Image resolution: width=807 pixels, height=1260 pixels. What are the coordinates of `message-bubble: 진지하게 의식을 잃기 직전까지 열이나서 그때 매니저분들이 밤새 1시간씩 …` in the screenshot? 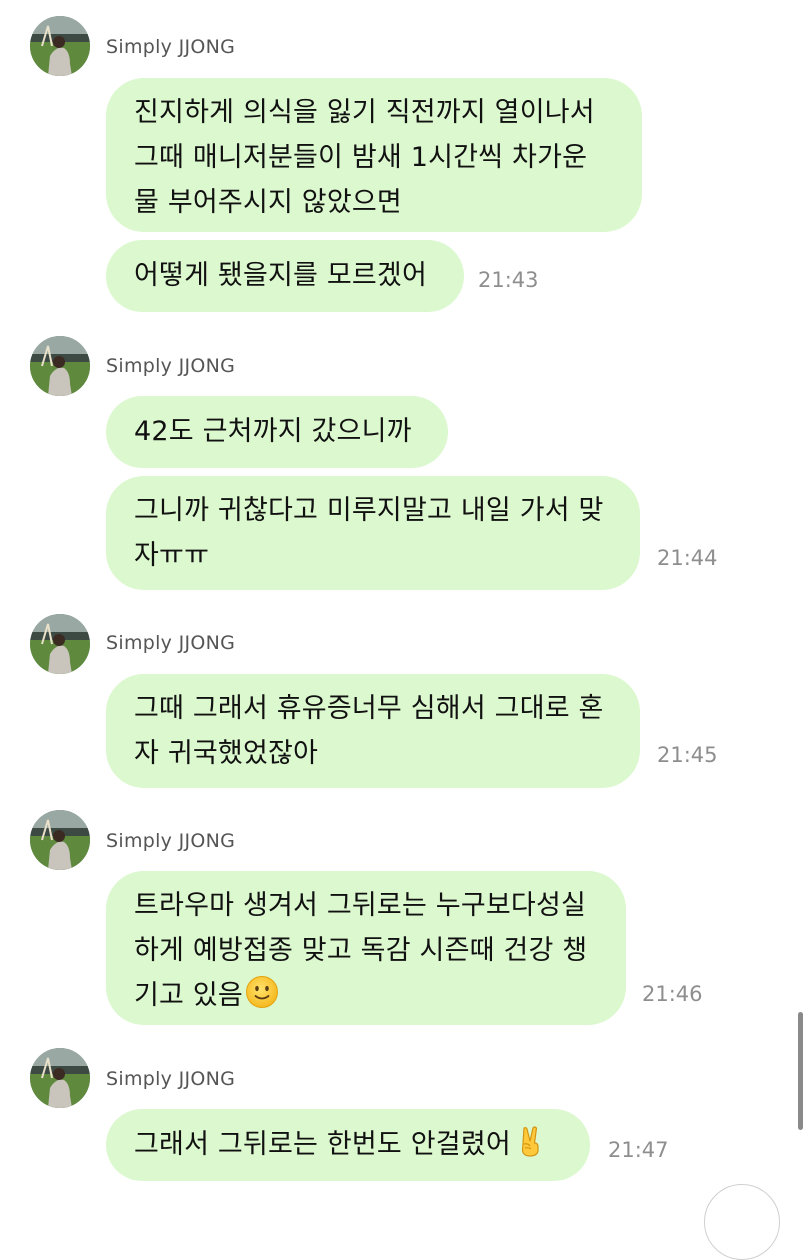 It's located at (374, 155).